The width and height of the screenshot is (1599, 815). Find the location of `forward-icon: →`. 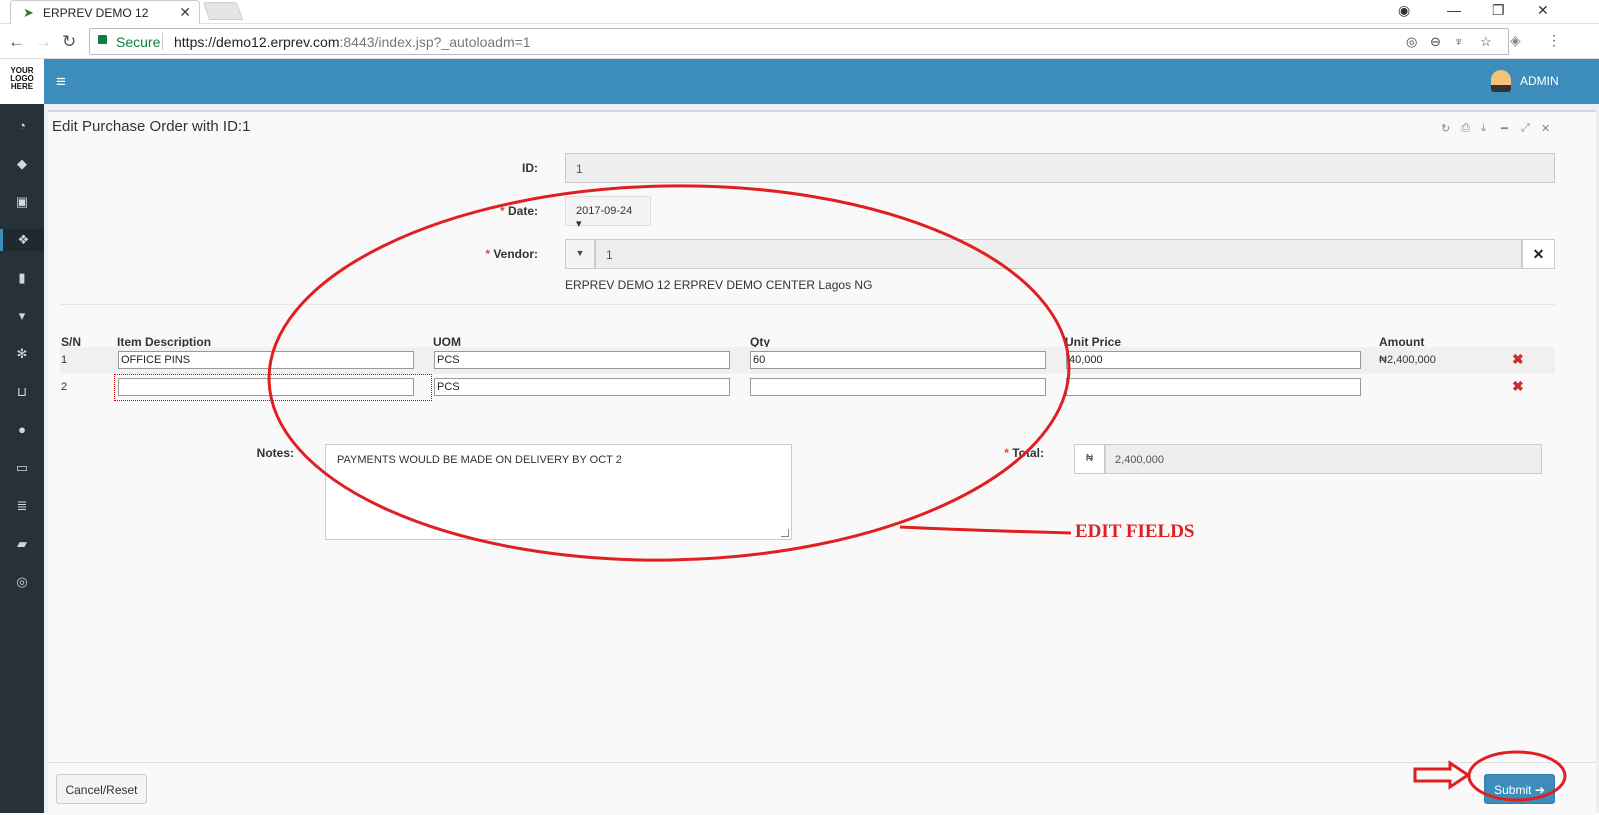

forward-icon: → is located at coordinates (43, 42).